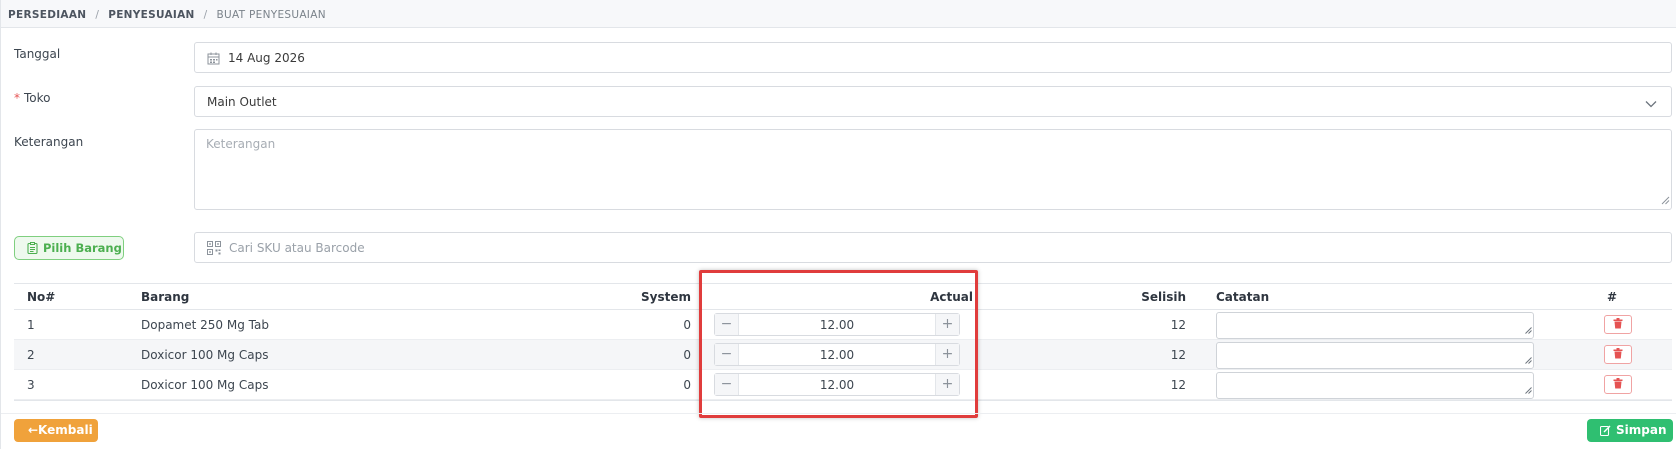 The image size is (1676, 449). I want to click on back-button: ←Kembali, so click(56, 430).